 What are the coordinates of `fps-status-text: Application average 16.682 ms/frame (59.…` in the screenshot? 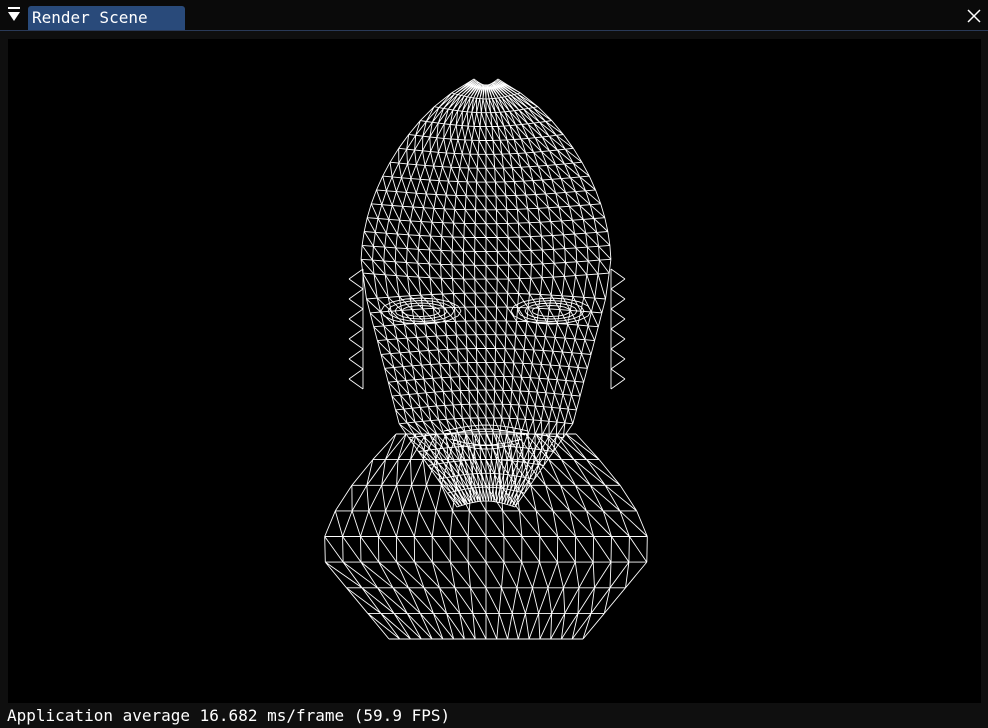 It's located at (229, 715).